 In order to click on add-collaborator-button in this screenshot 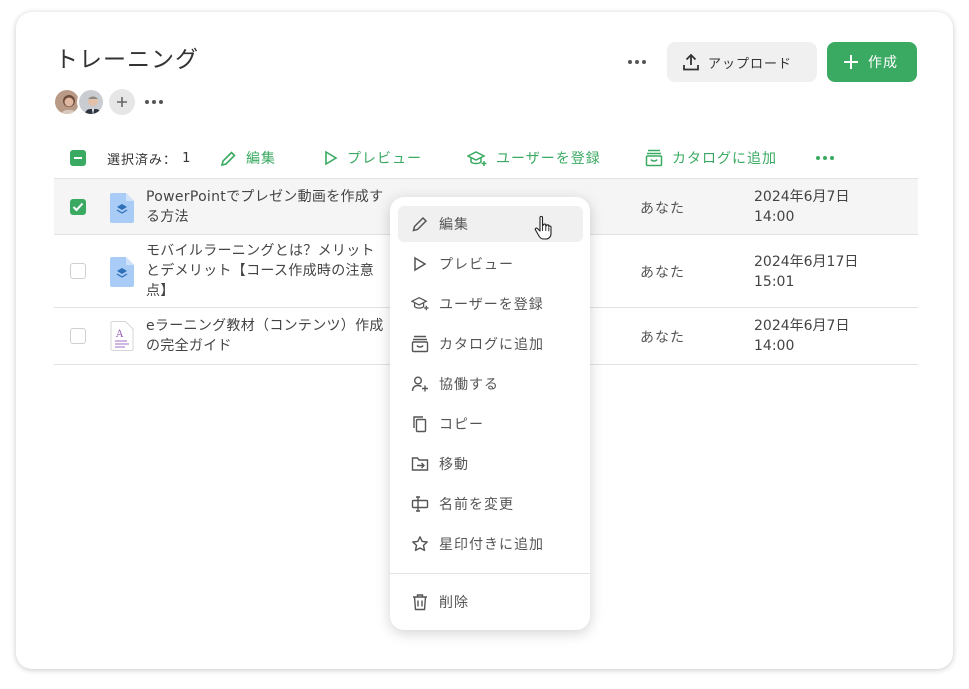, I will do `click(122, 102)`.